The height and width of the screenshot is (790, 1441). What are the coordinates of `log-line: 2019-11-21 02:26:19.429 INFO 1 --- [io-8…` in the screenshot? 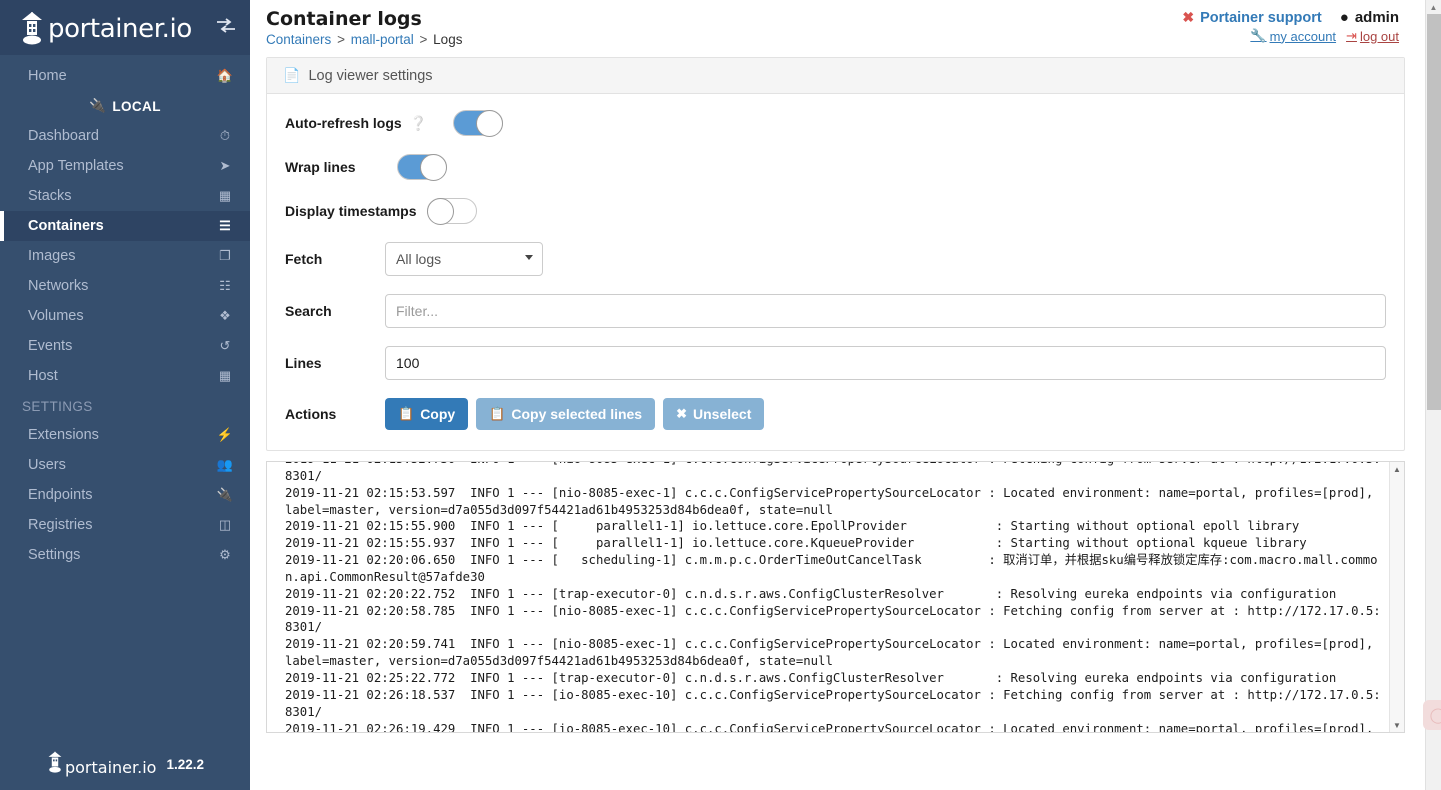 It's located at (833, 727).